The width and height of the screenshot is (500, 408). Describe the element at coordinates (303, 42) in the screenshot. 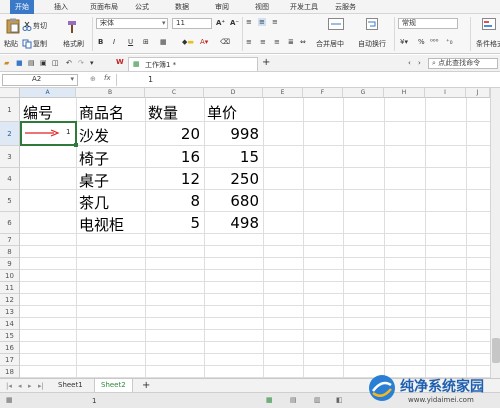

I see `distribute-icon: ⇔` at that location.